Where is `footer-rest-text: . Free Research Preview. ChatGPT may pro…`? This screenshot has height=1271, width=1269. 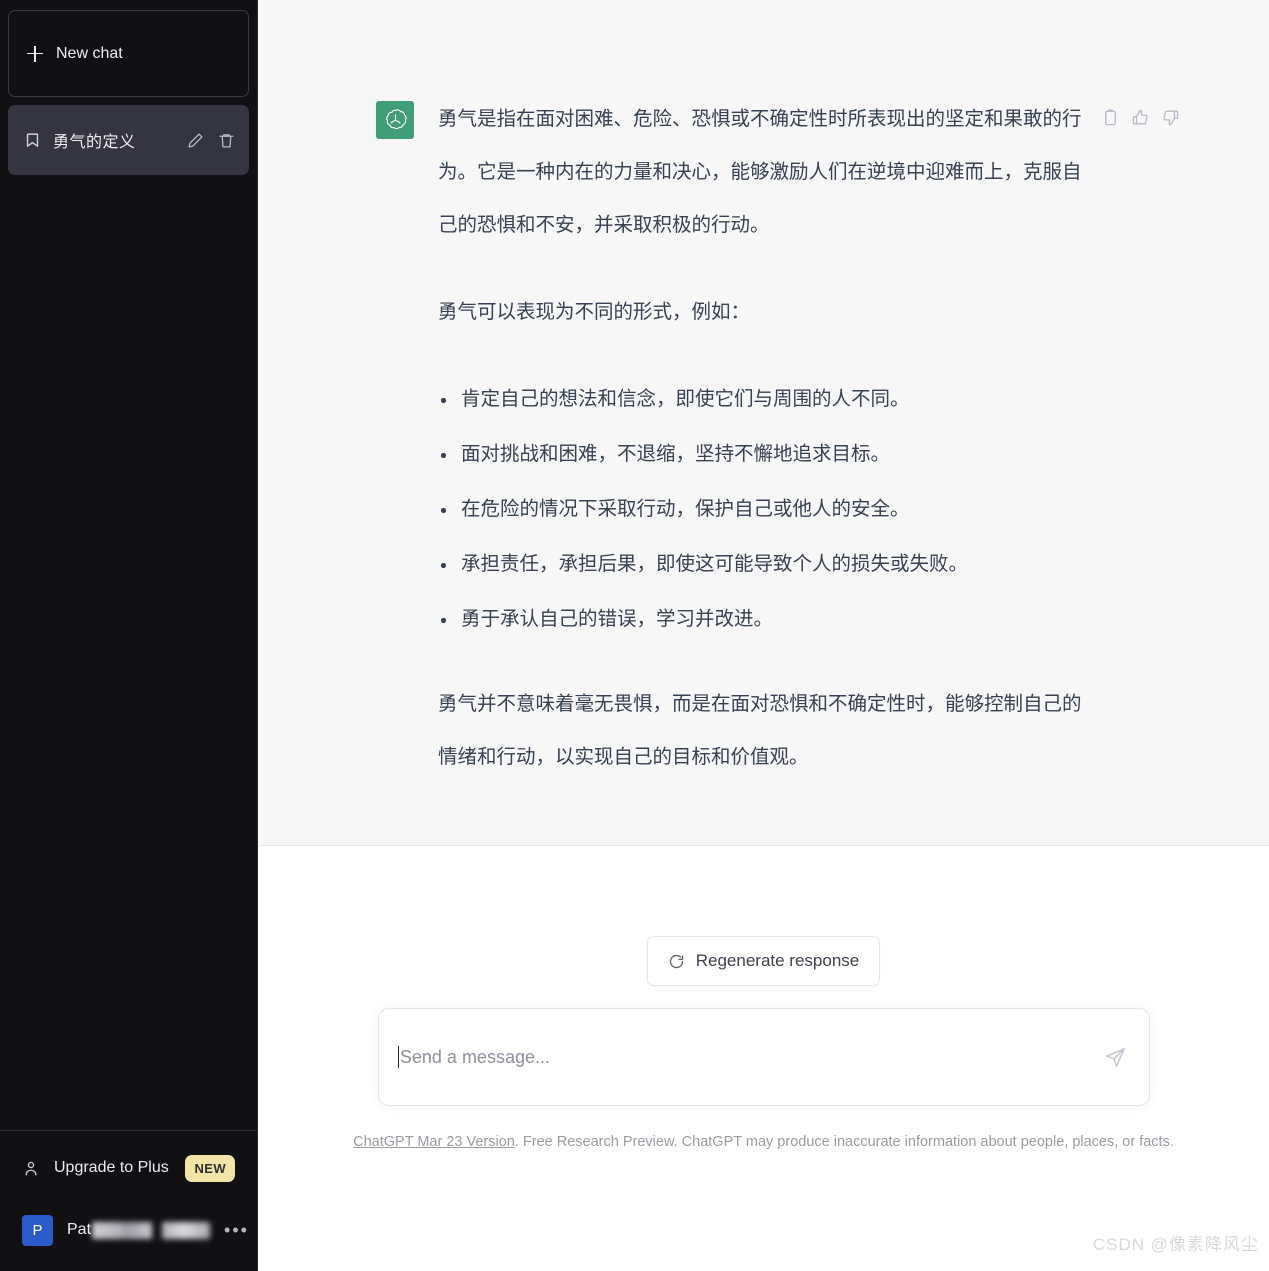
footer-rest-text: . Free Research Preview. ChatGPT may pro… is located at coordinates (844, 1142).